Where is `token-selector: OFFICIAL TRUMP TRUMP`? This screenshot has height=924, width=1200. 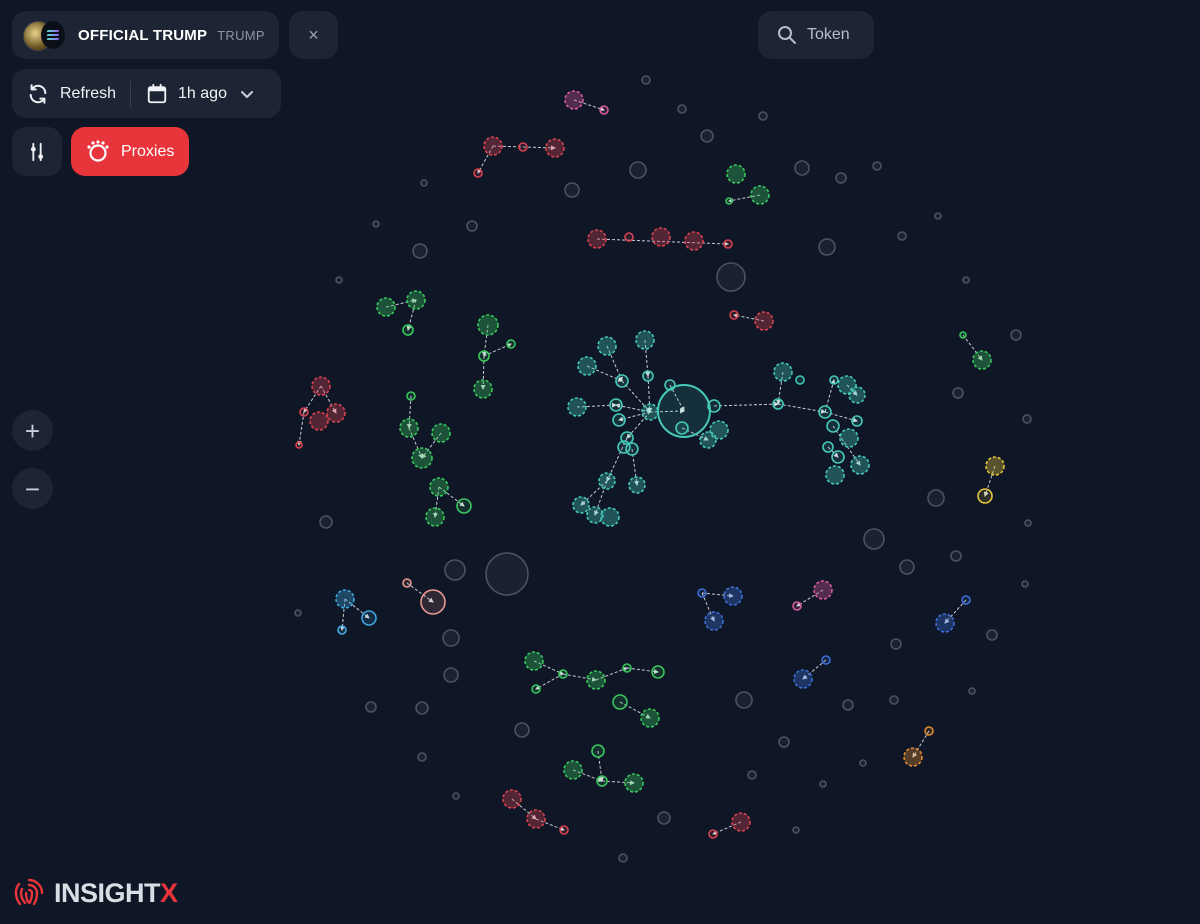 token-selector: OFFICIAL TRUMP TRUMP is located at coordinates (145, 35).